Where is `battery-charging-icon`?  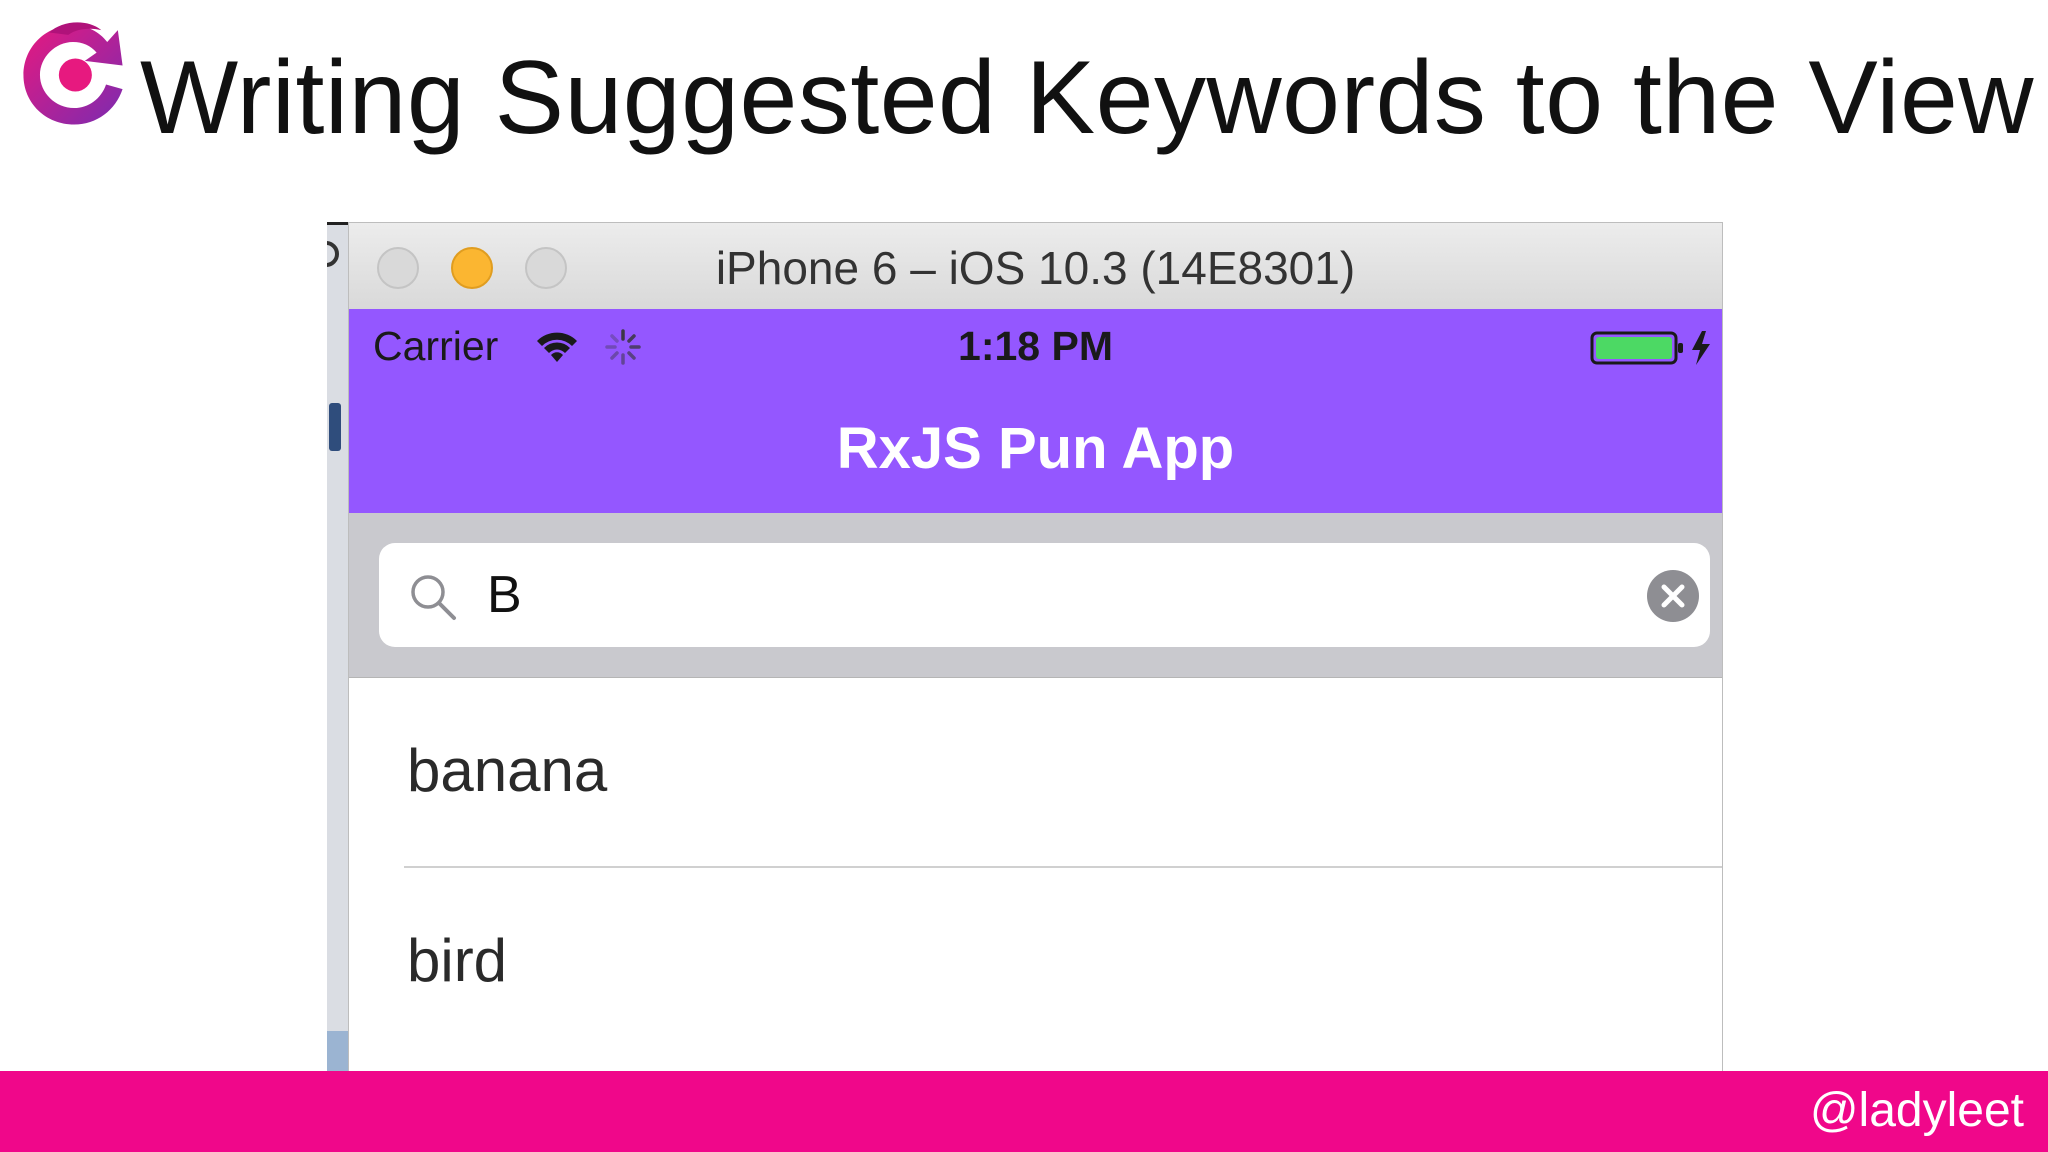 battery-charging-icon is located at coordinates (1650, 348).